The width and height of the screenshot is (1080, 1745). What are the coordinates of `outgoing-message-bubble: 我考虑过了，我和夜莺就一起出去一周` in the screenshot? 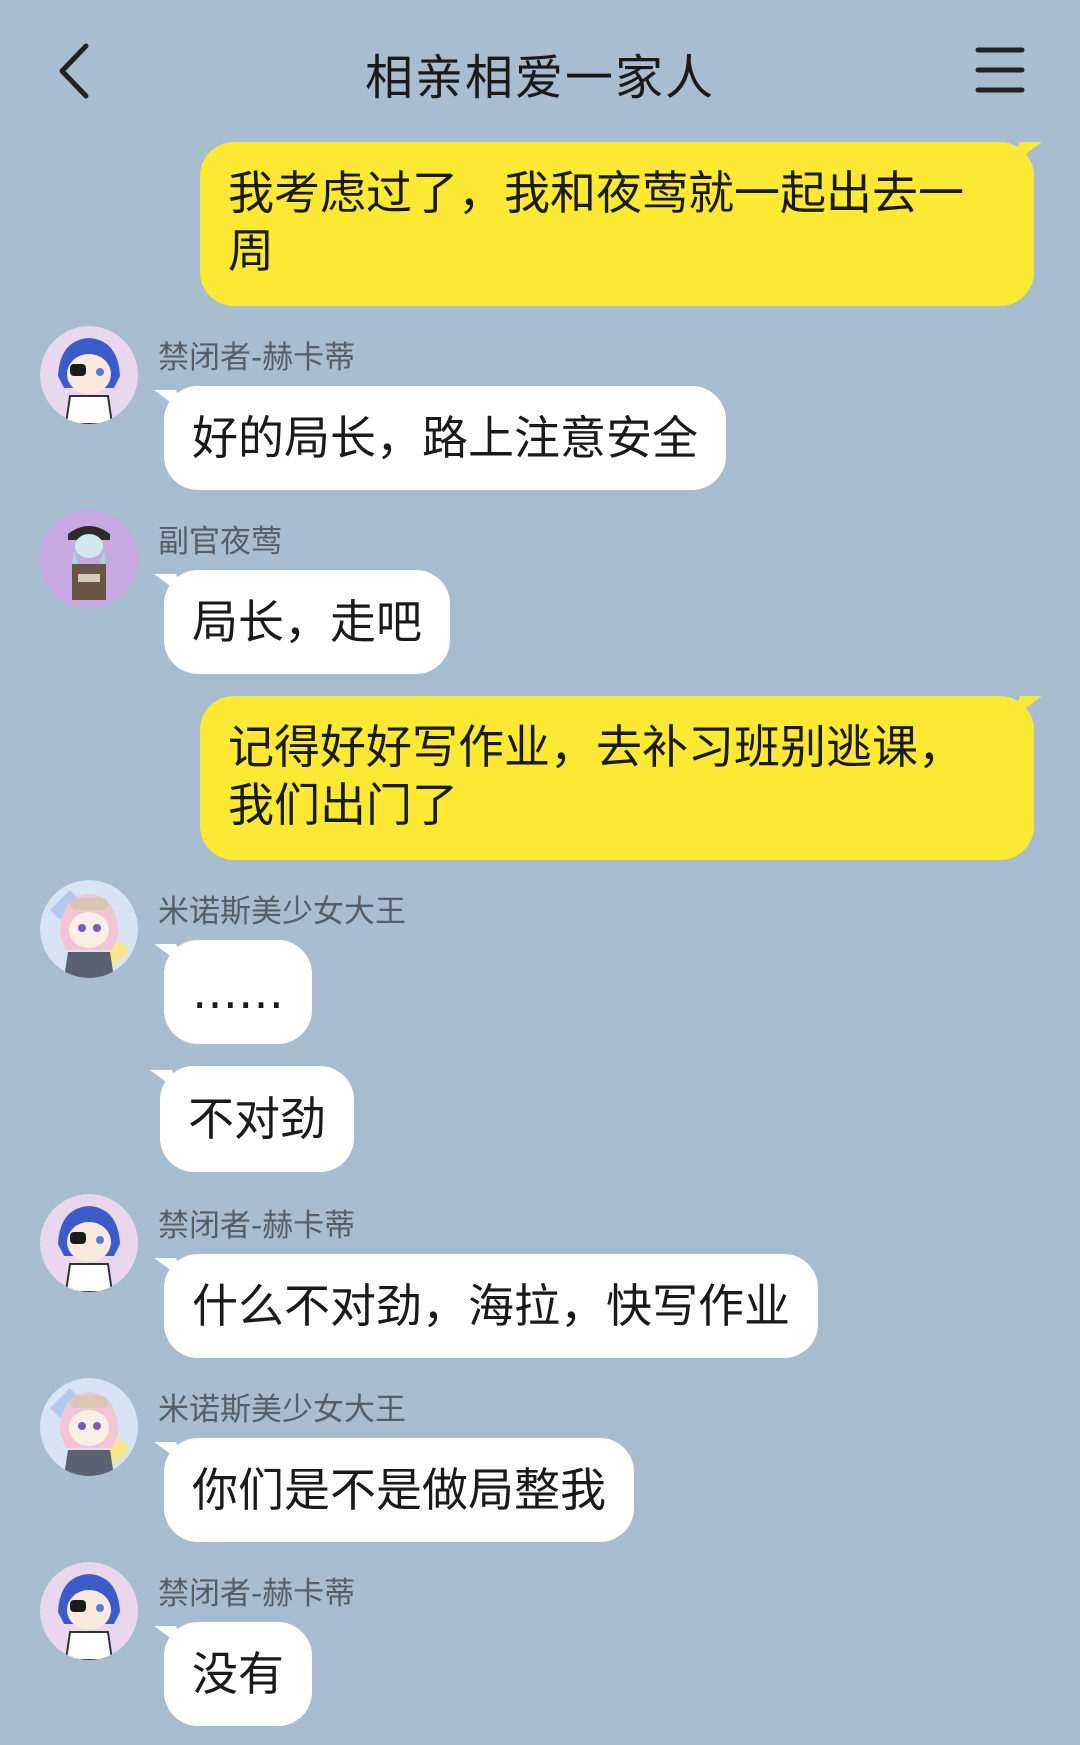 It's located at (617, 224).